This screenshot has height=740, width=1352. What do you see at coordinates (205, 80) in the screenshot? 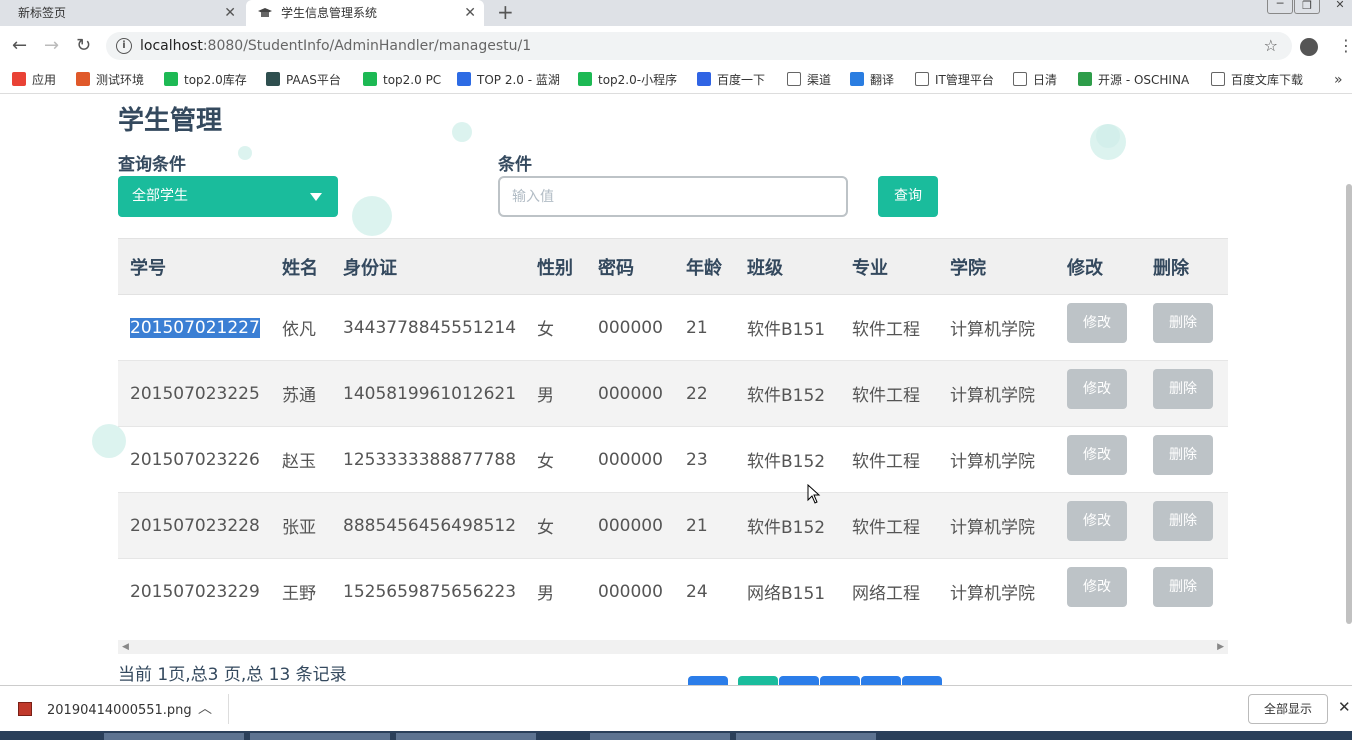
I see `bookmark-item: top2.0库存` at bounding box center [205, 80].